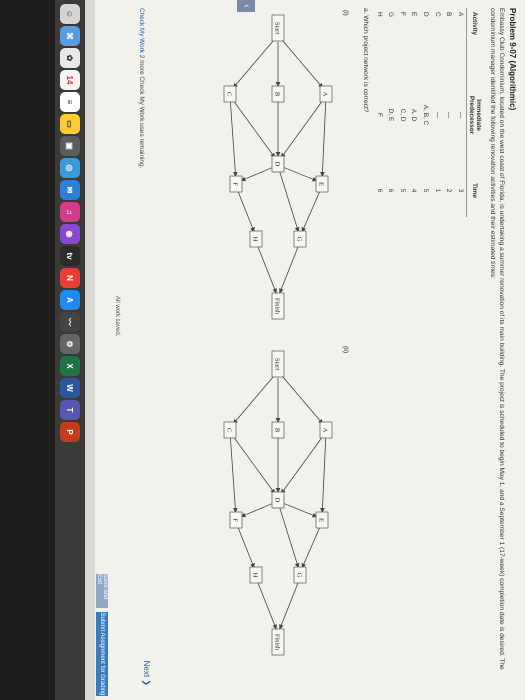 Image resolution: width=525 pixels, height=700 pixels. I want to click on apple-tv-icon: tv, so click(70, 256).